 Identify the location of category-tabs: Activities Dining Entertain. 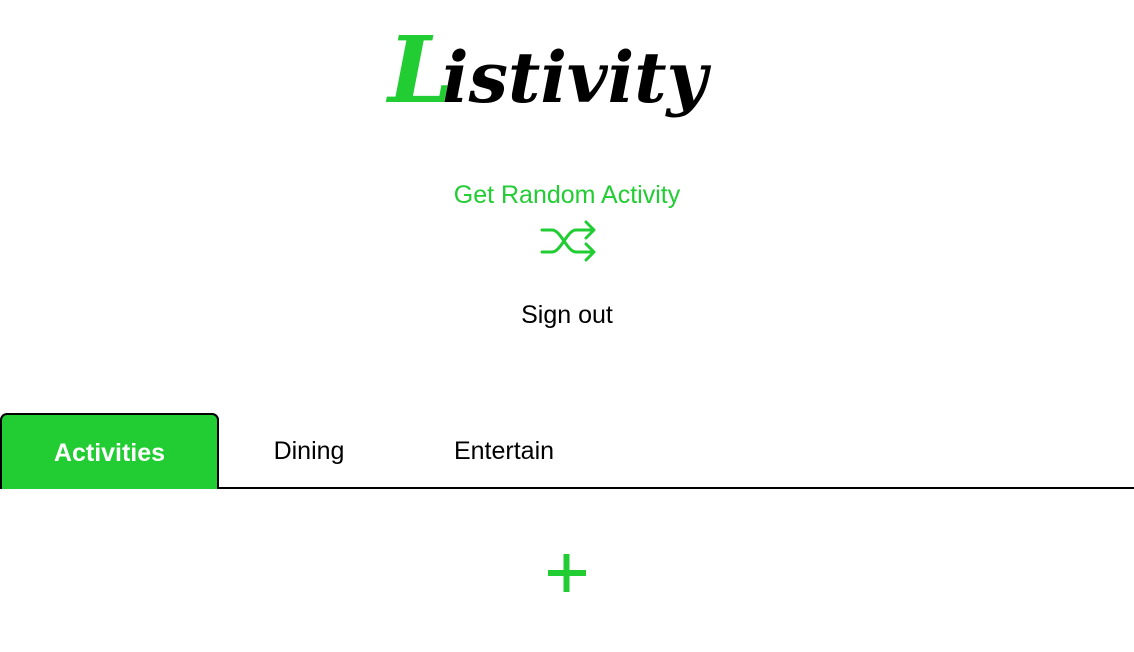
(567, 451).